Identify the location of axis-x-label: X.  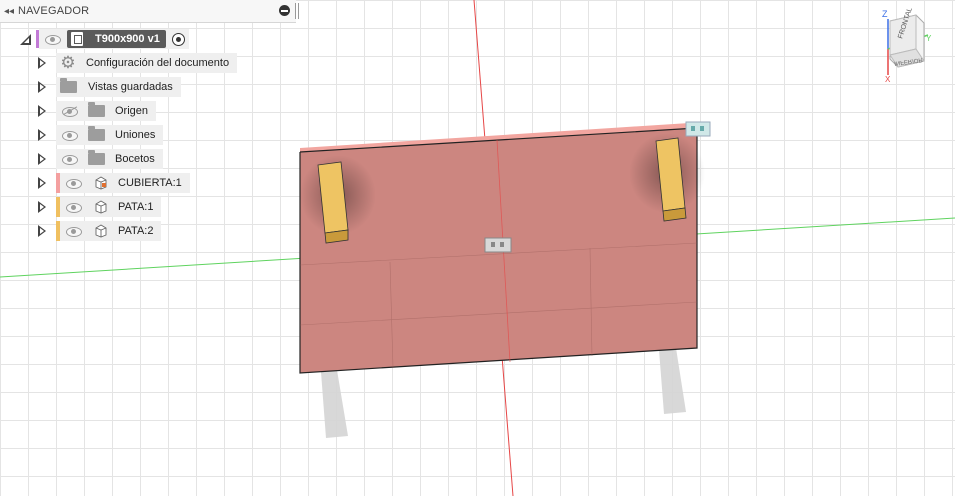
(888, 79).